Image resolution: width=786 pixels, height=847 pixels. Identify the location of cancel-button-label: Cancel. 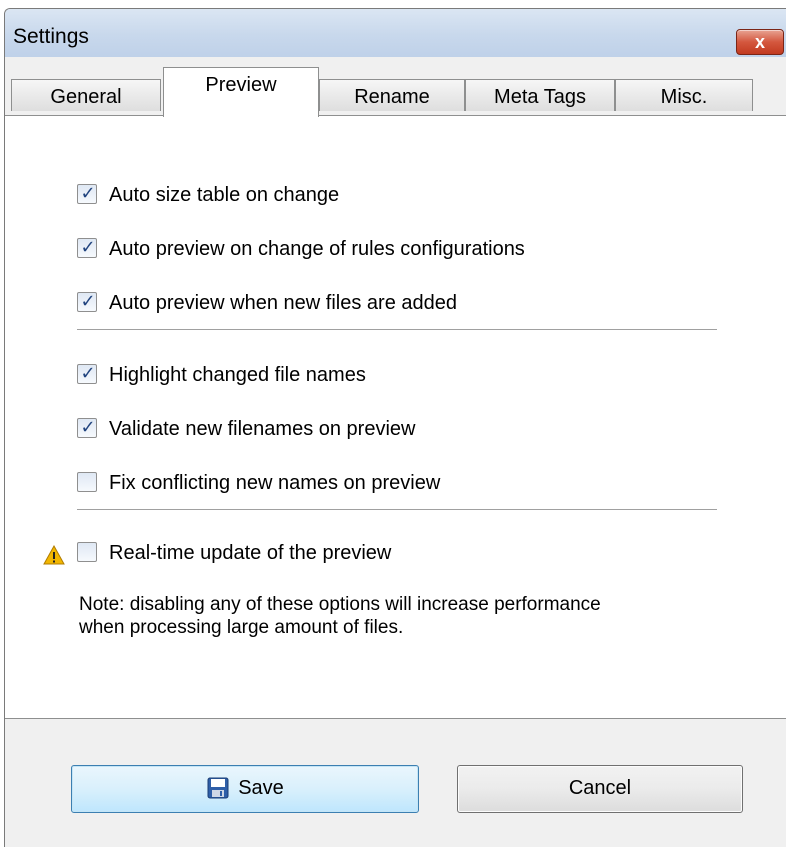
(600, 788).